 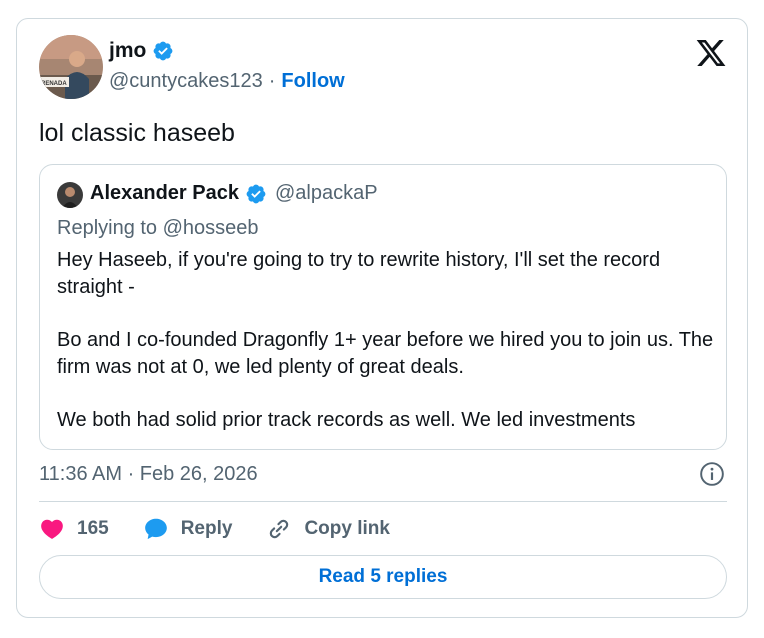 I want to click on quoted-author-avatar, so click(x=70, y=195).